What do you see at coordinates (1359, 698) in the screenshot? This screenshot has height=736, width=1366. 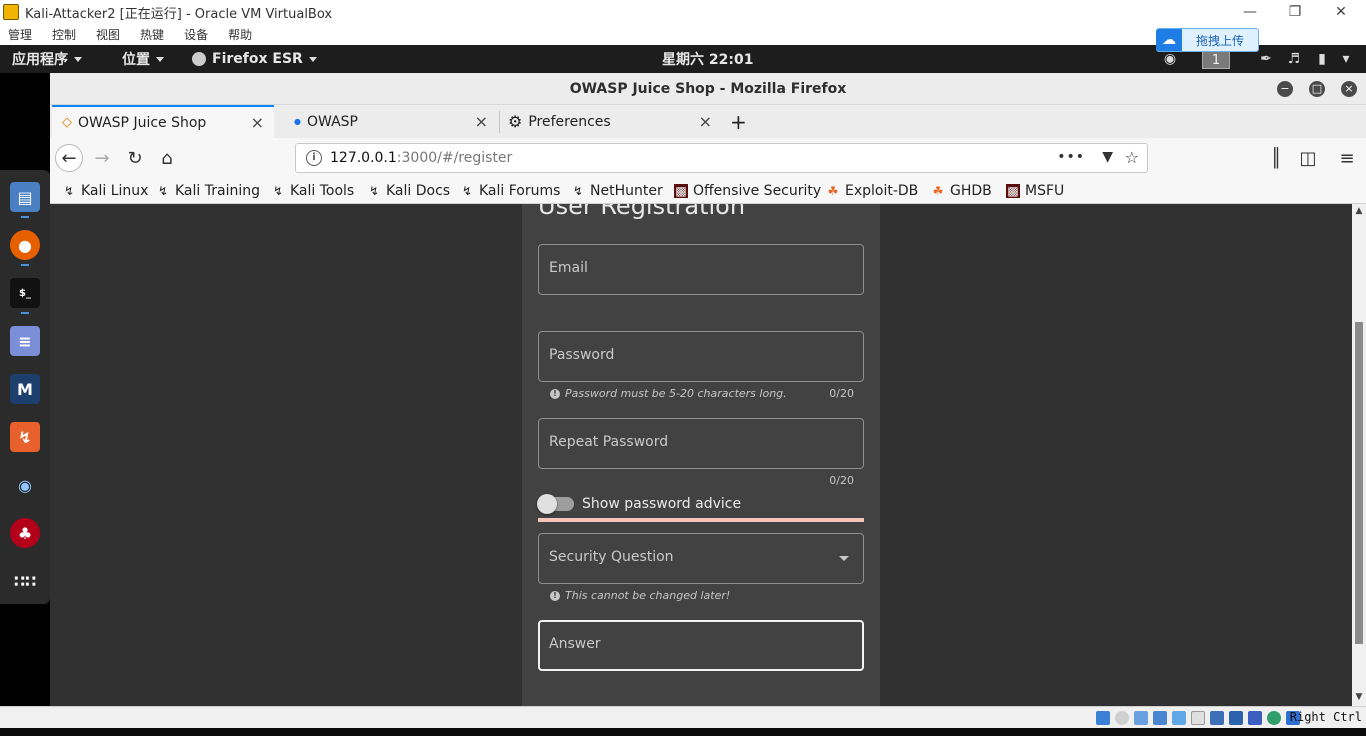 I see `scroll-down-icon: ▼` at bounding box center [1359, 698].